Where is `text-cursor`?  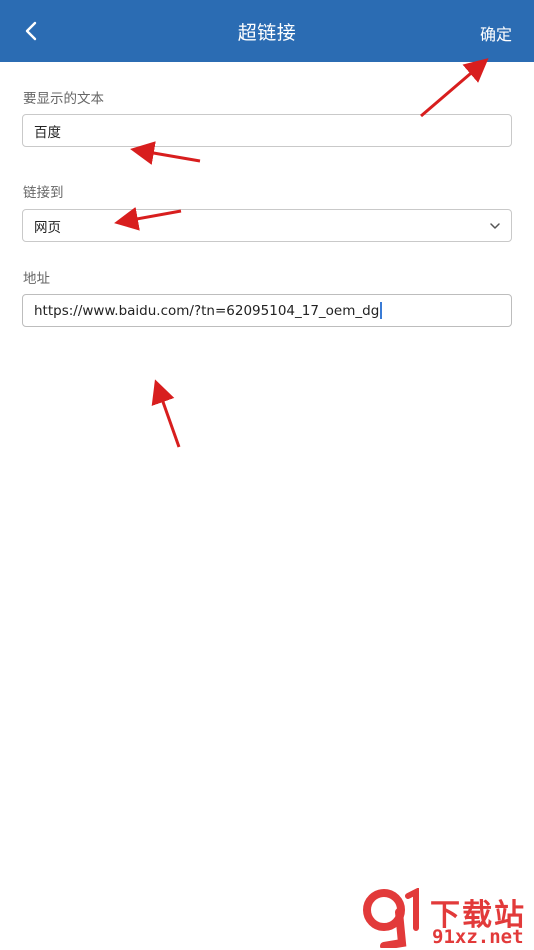 text-cursor is located at coordinates (381, 310).